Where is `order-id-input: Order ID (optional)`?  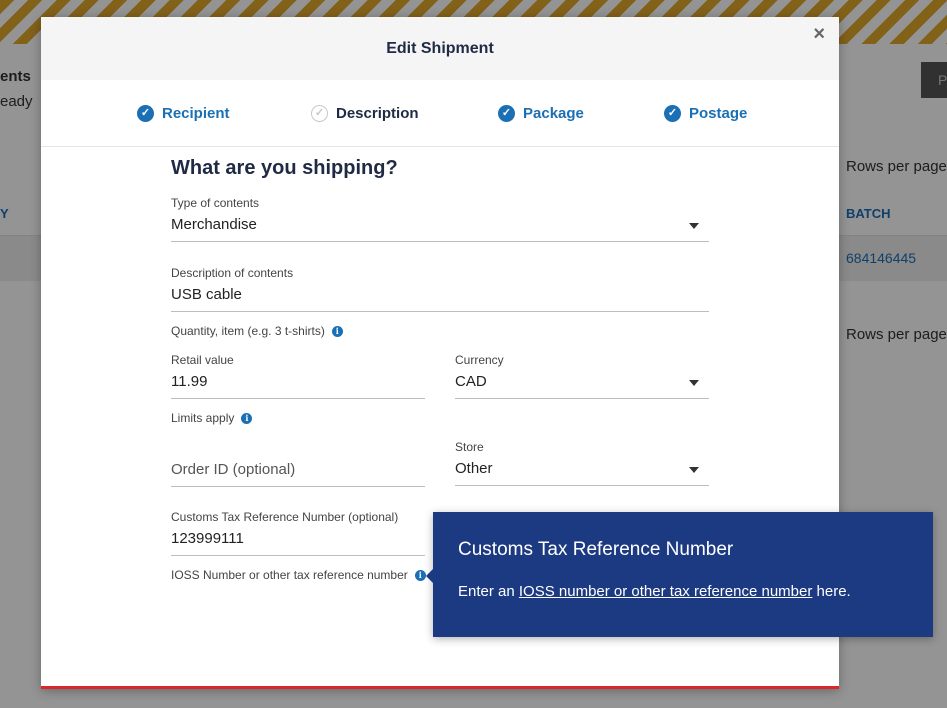 order-id-input: Order ID (optional) is located at coordinates (298, 471).